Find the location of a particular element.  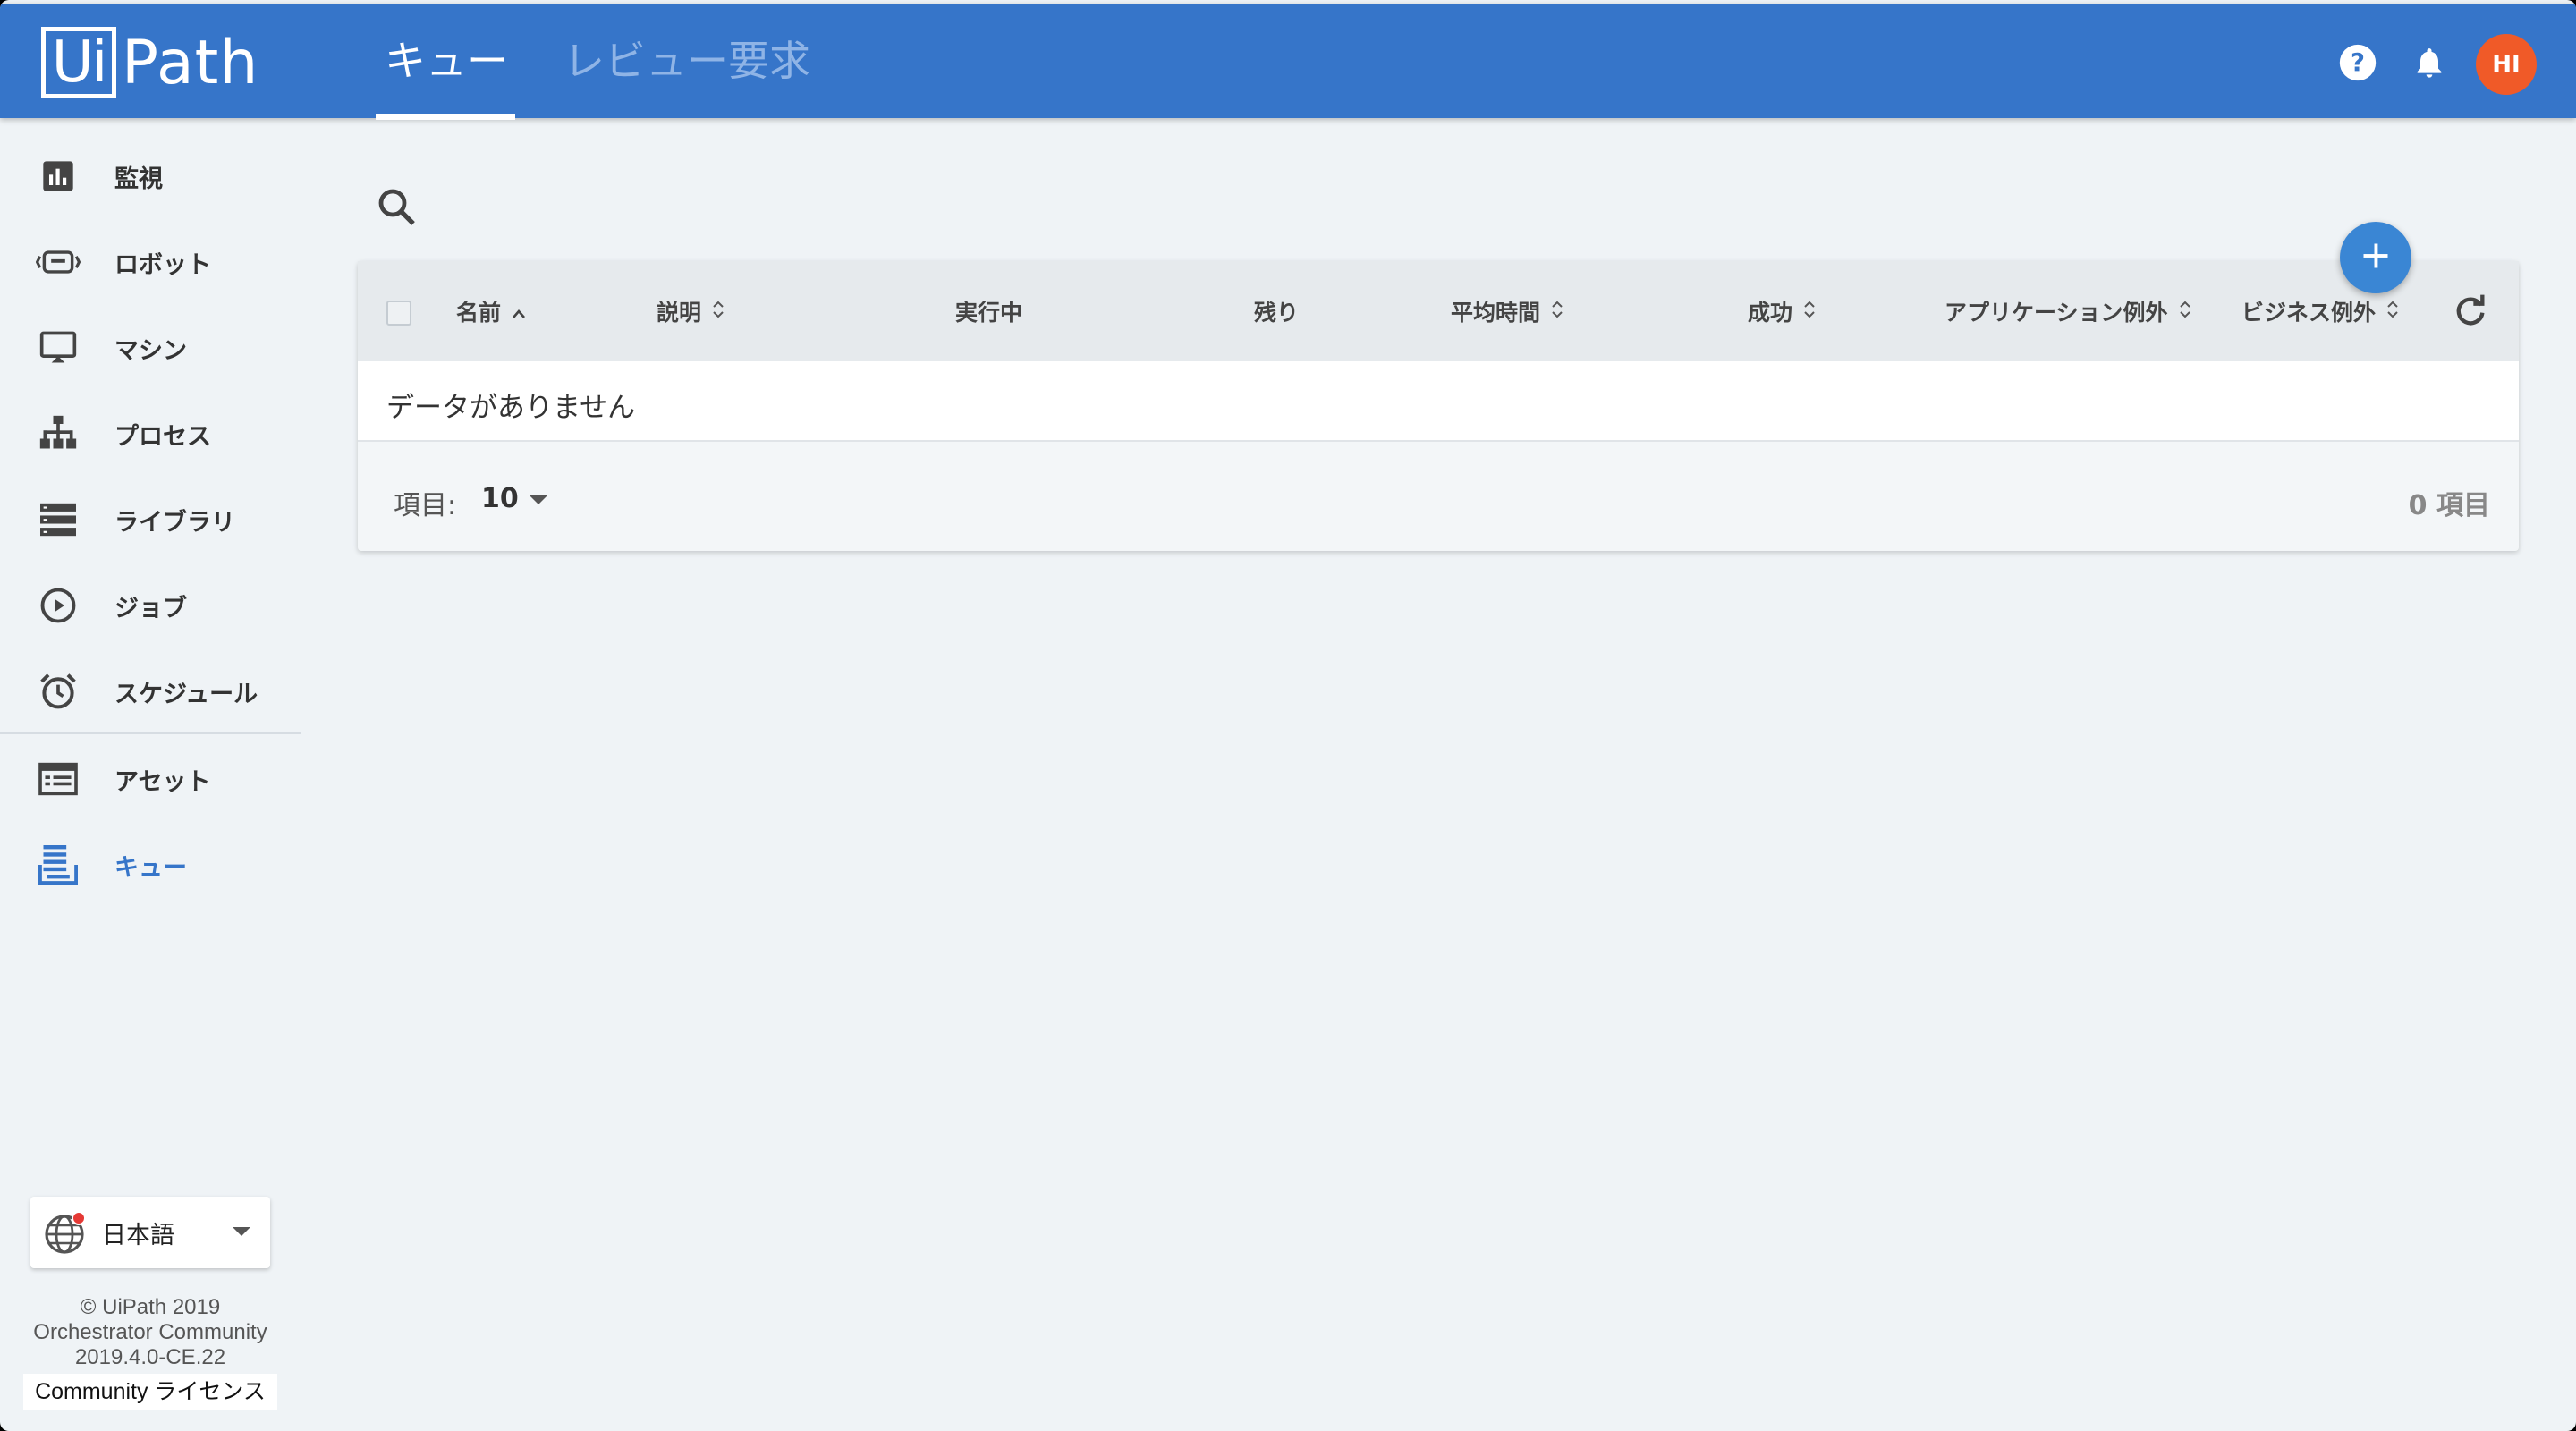

sidebar-item-monitoring: 監視 is located at coordinates (150, 176).